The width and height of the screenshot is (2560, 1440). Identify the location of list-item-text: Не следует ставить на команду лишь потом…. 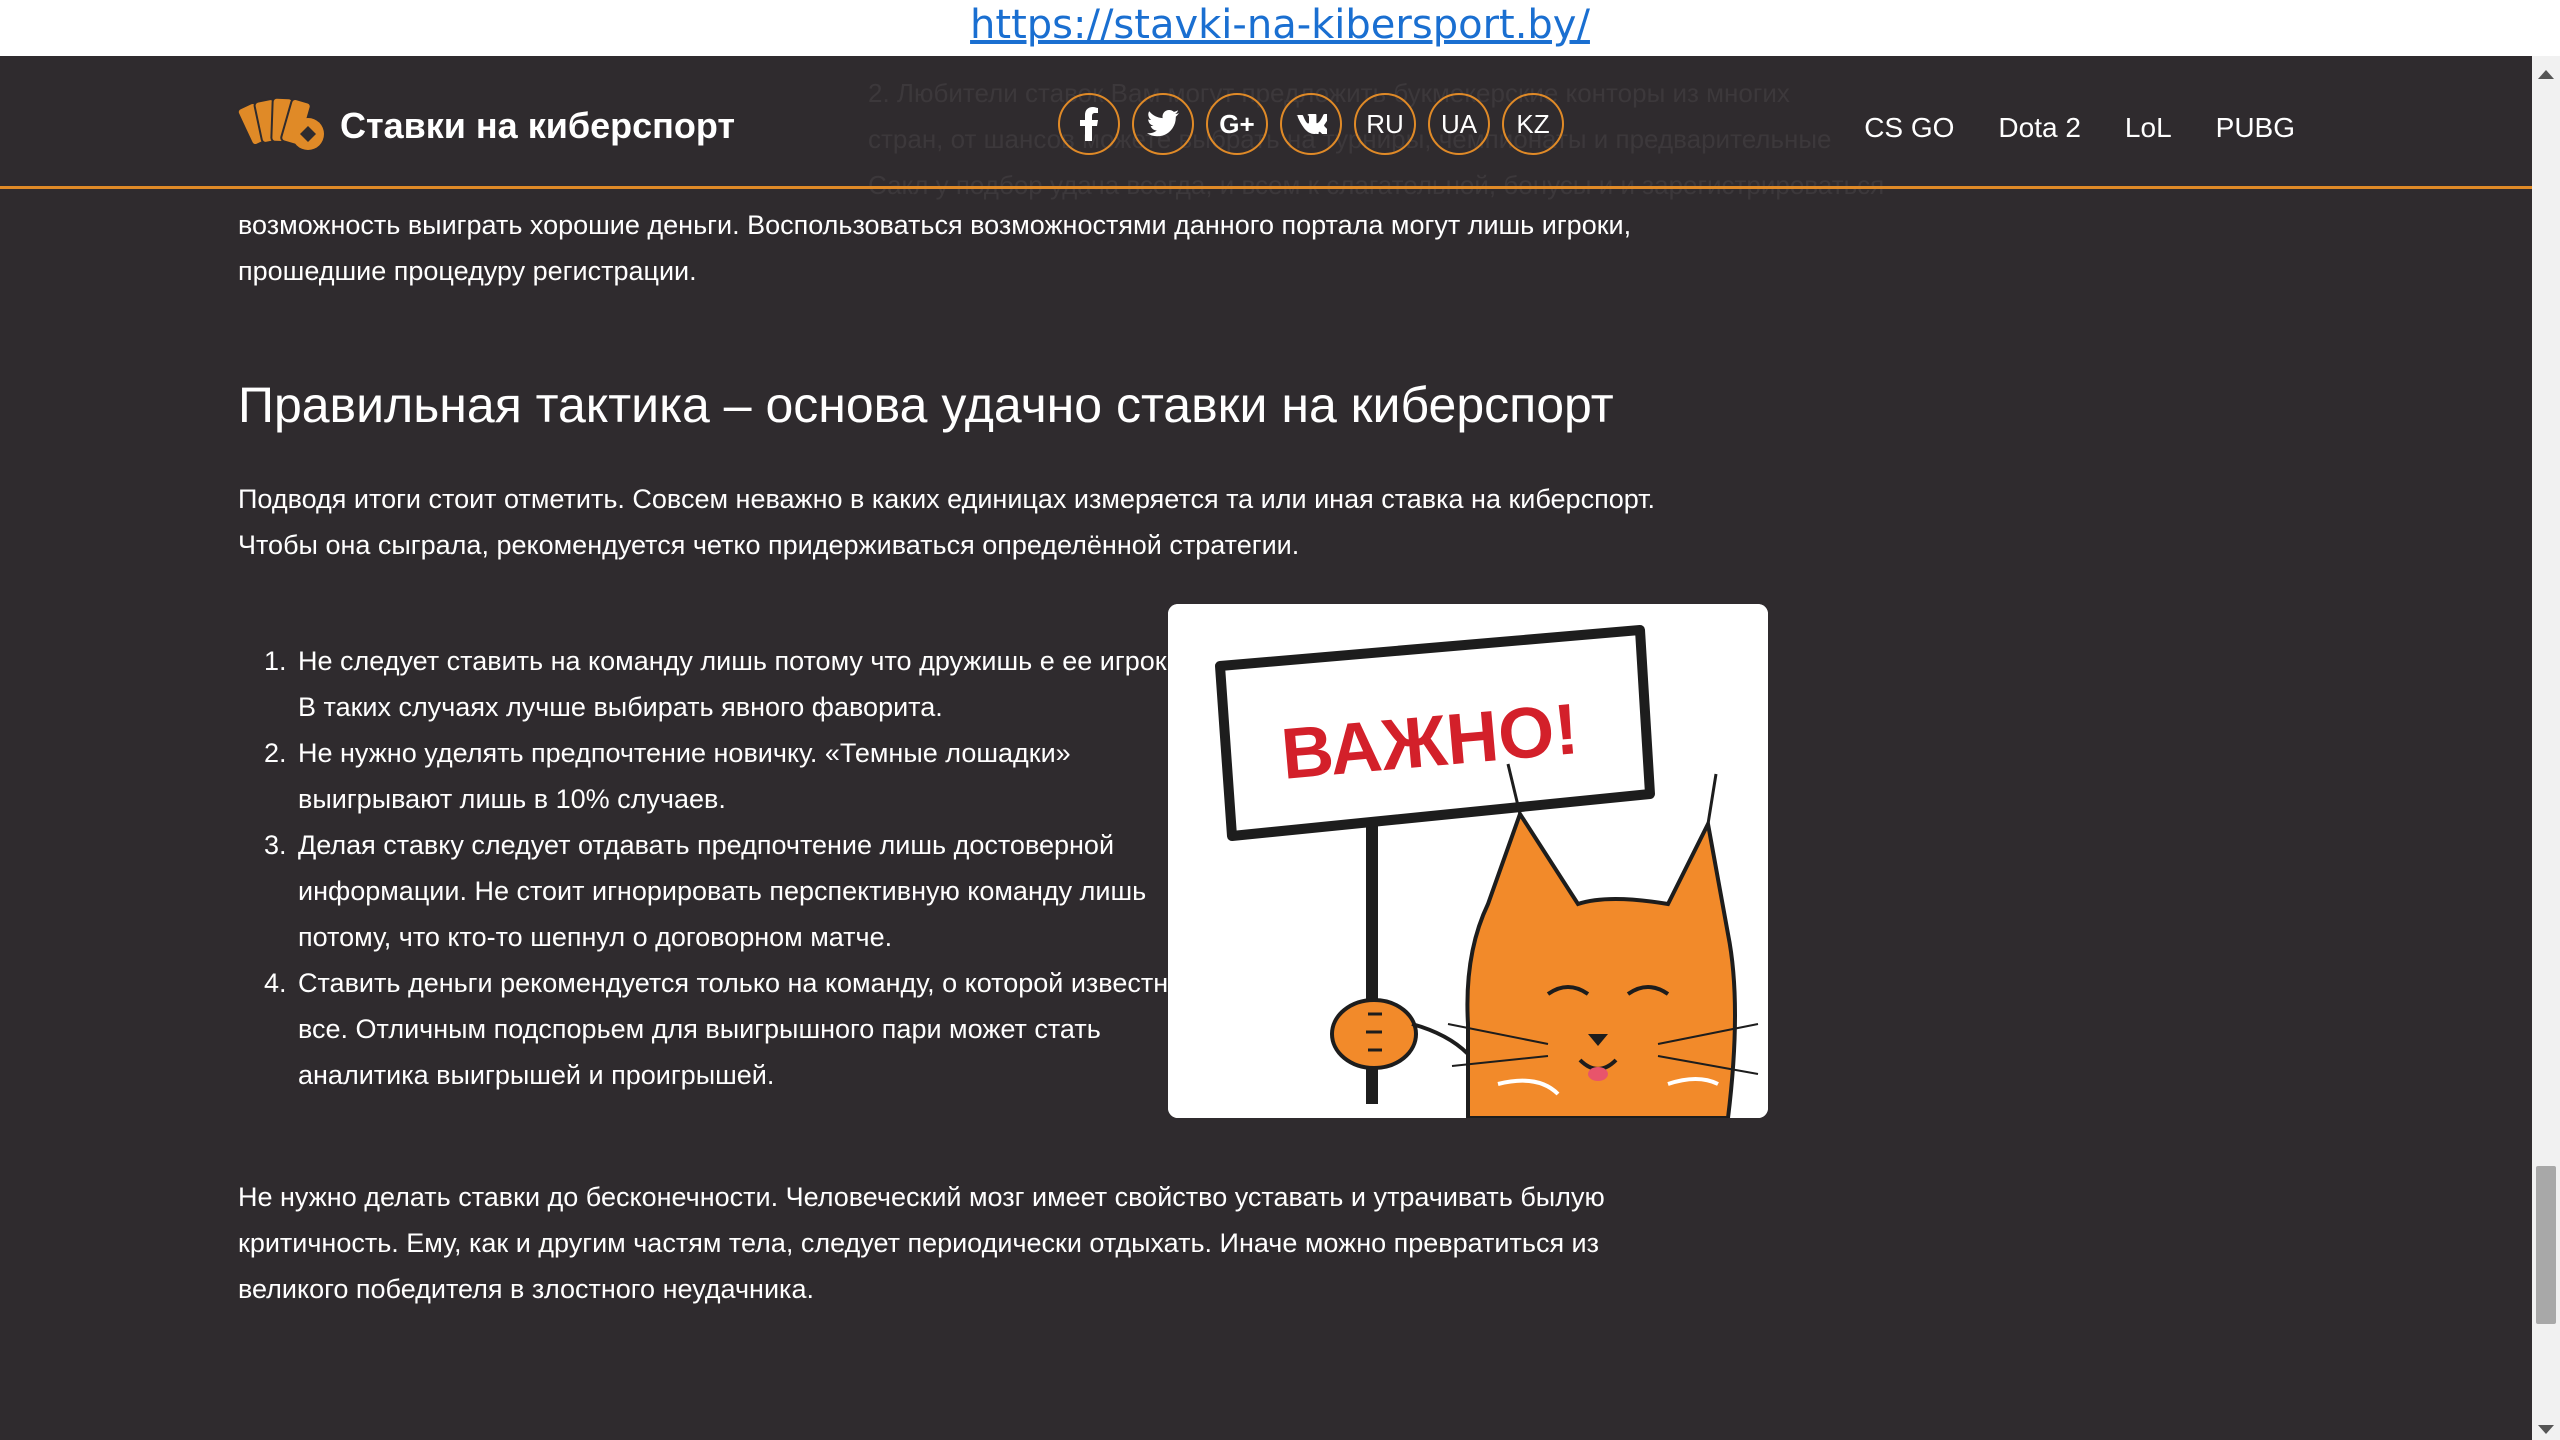
(761, 684).